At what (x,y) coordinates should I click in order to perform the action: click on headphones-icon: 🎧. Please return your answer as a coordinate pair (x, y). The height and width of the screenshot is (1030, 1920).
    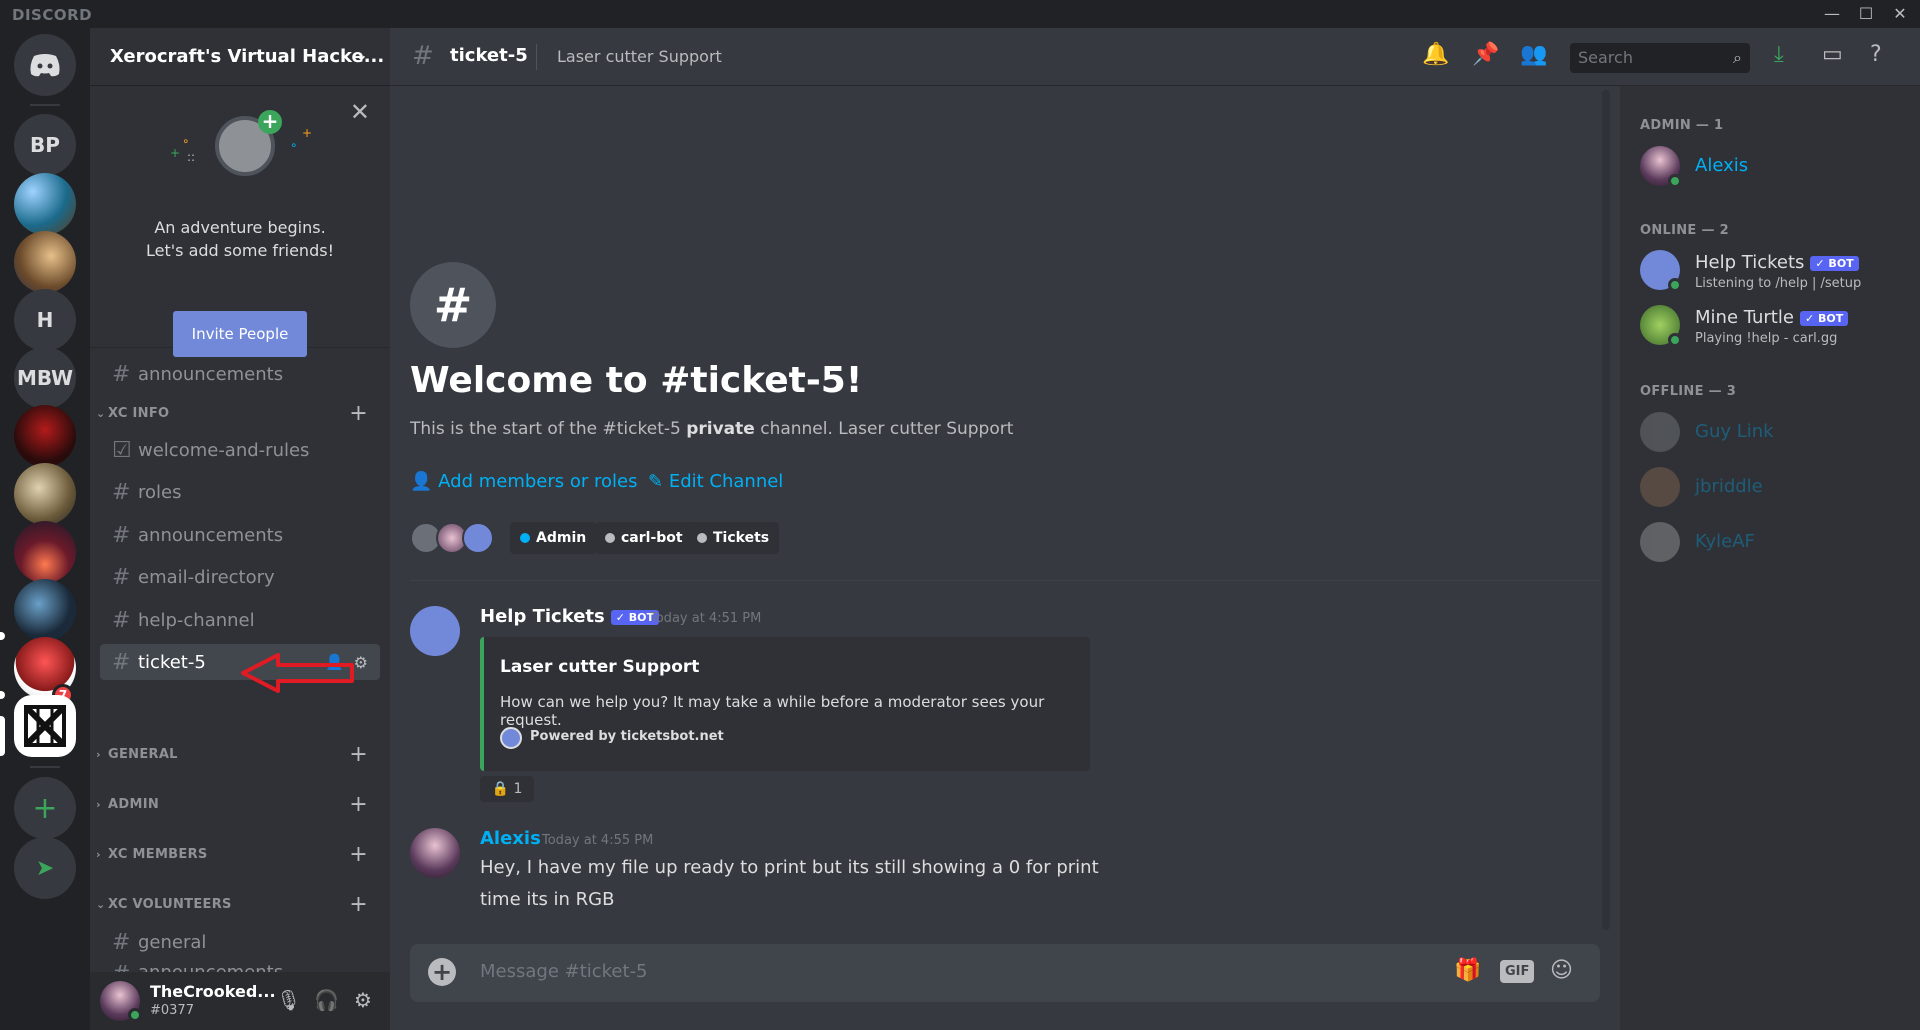
    Looking at the image, I should click on (326, 1000).